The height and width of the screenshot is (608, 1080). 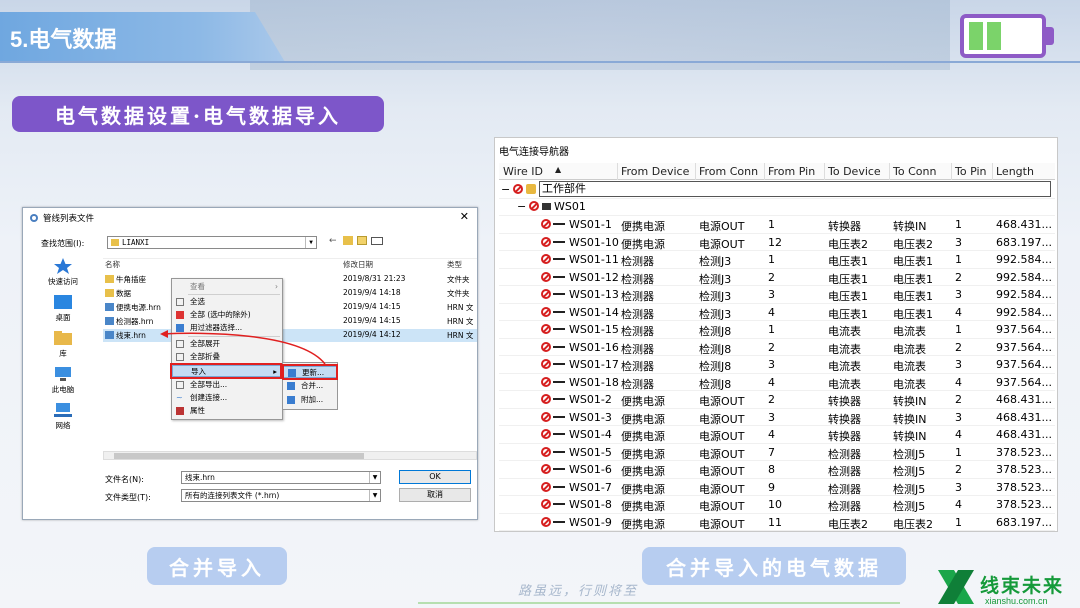 I want to click on cell-from-pin: 11, so click(x=775, y=522).